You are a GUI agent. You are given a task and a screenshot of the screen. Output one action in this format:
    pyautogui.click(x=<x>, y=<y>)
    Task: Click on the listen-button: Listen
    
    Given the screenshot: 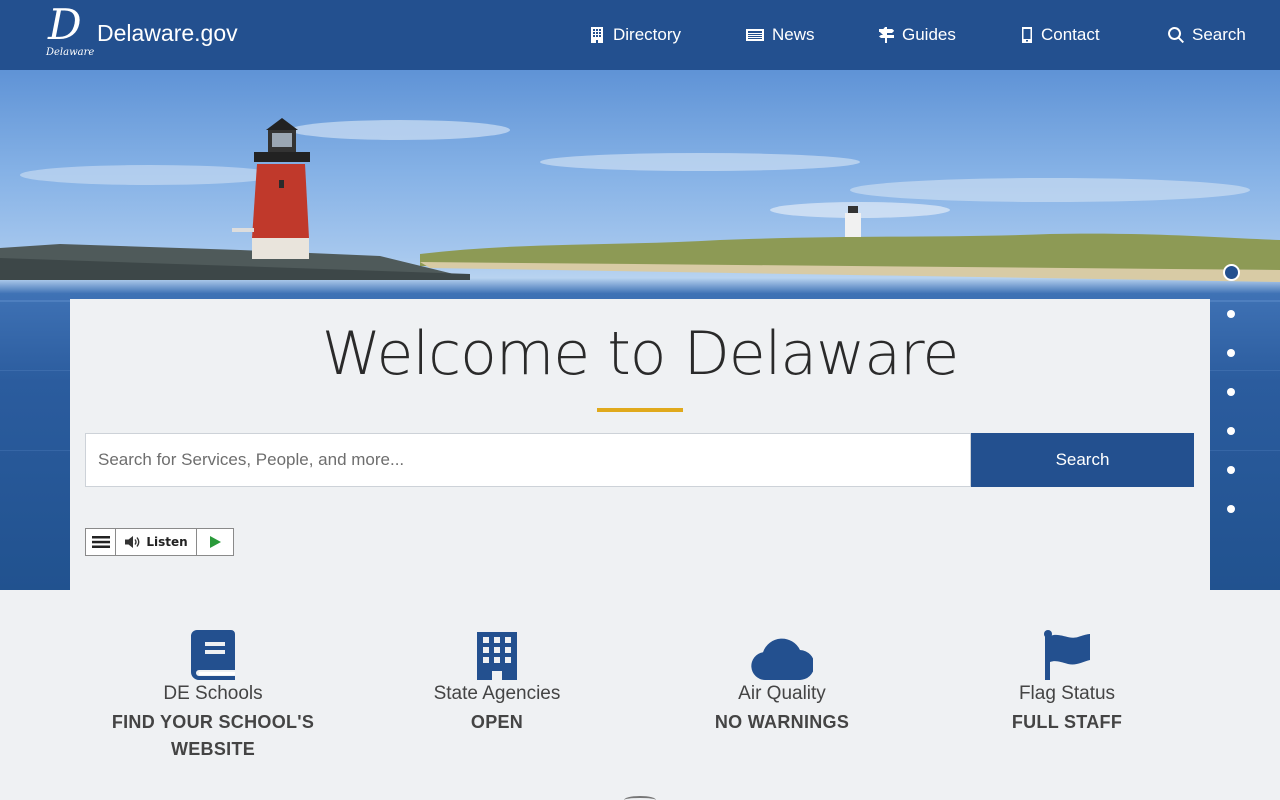 What is the action you would take?
    pyautogui.click(x=156, y=542)
    